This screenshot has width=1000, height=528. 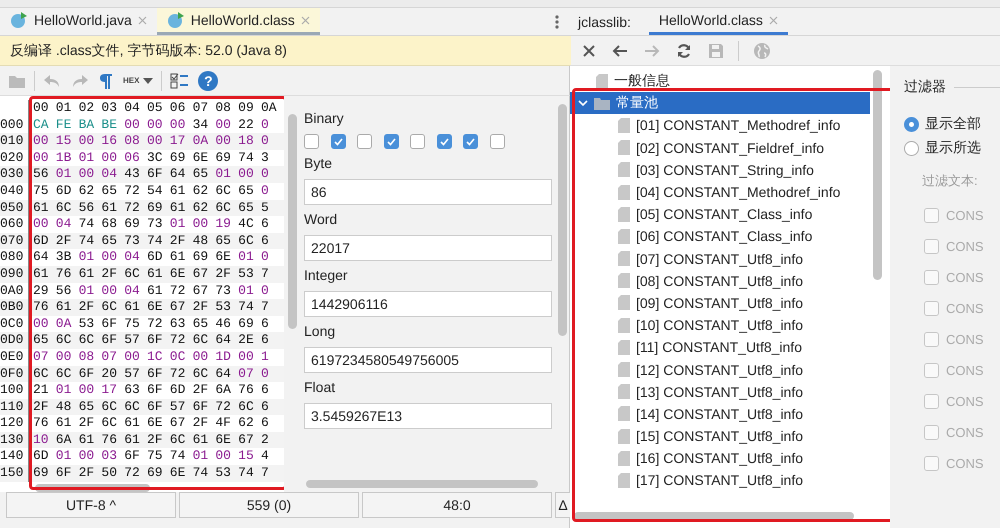 I want to click on pilcrow-icon, so click(x=106, y=81).